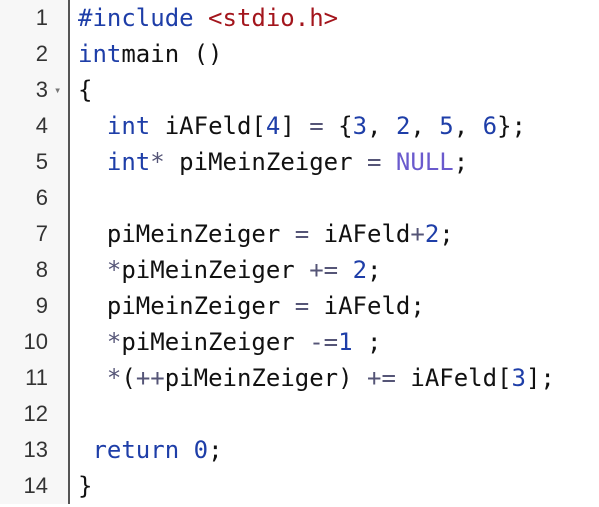 The height and width of the screenshot is (507, 599). I want to click on code-line: 10 *piMeinZeiger -=1 ;, so click(311, 342).